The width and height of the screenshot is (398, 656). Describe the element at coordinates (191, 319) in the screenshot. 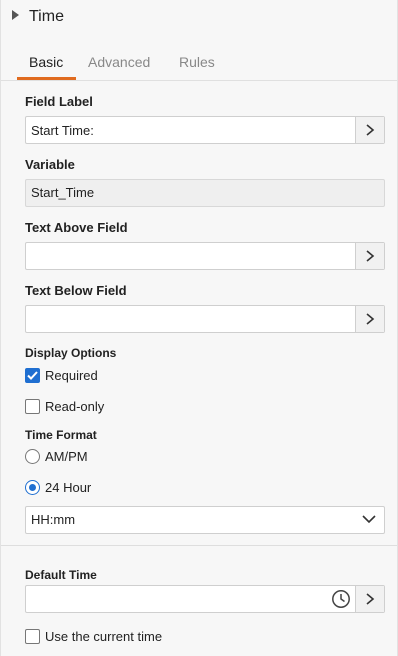

I see `text-below-input` at that location.